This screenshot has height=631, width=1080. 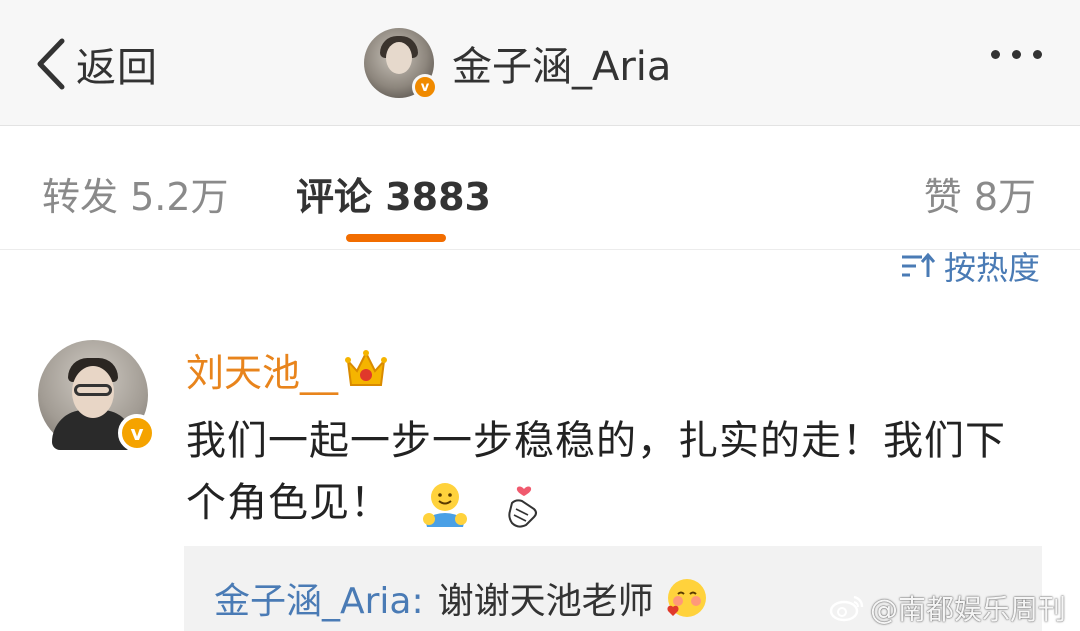 I want to click on back-label: 返回, so click(x=117, y=68).